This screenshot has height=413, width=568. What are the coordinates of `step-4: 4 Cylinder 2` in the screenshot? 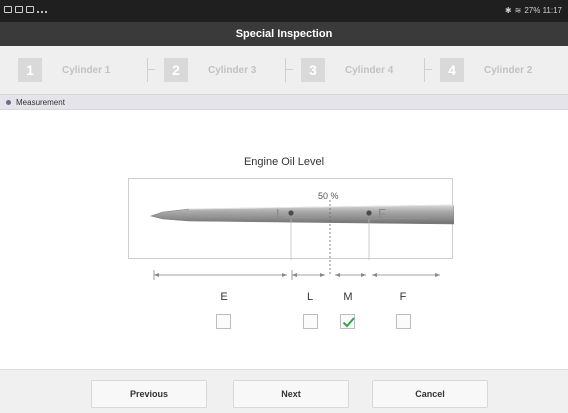 It's located at (486, 70).